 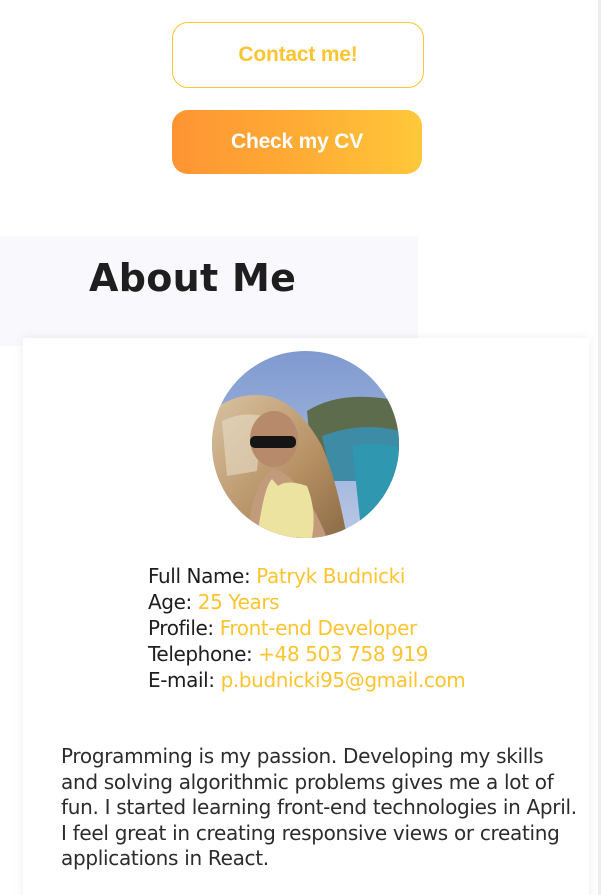 I want to click on info-label: Telephone:, so click(x=200, y=654).